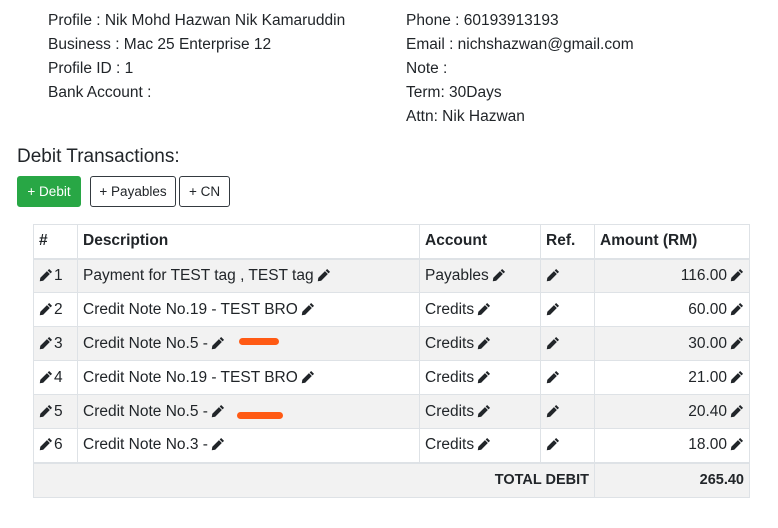  Describe the element at coordinates (204, 191) in the screenshot. I see `add-cn-button: + CN` at that location.